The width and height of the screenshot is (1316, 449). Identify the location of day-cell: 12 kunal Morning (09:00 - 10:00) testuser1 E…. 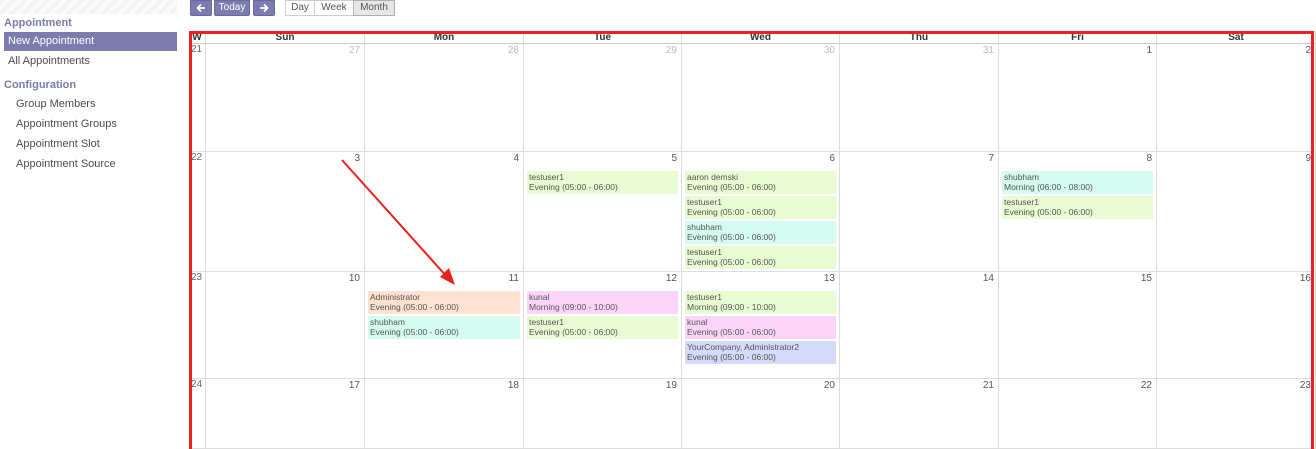
(603, 325).